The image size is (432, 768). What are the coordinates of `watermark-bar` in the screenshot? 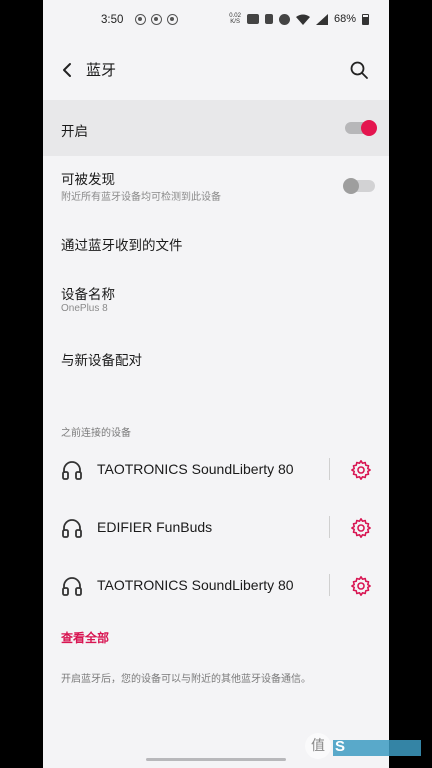 It's located at (377, 748).